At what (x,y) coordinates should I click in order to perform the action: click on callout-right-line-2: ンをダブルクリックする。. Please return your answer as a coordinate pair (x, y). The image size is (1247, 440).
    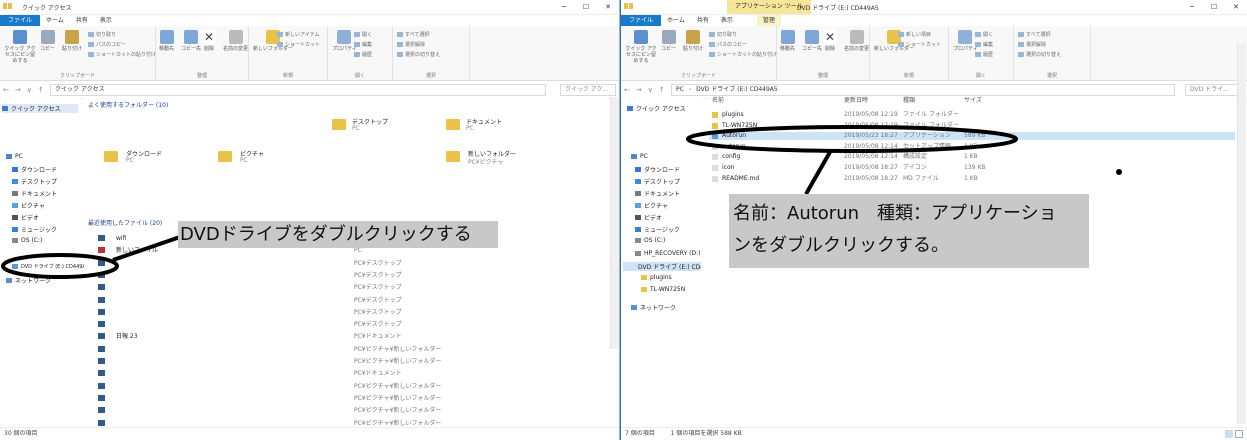
    Looking at the image, I should click on (841, 245).